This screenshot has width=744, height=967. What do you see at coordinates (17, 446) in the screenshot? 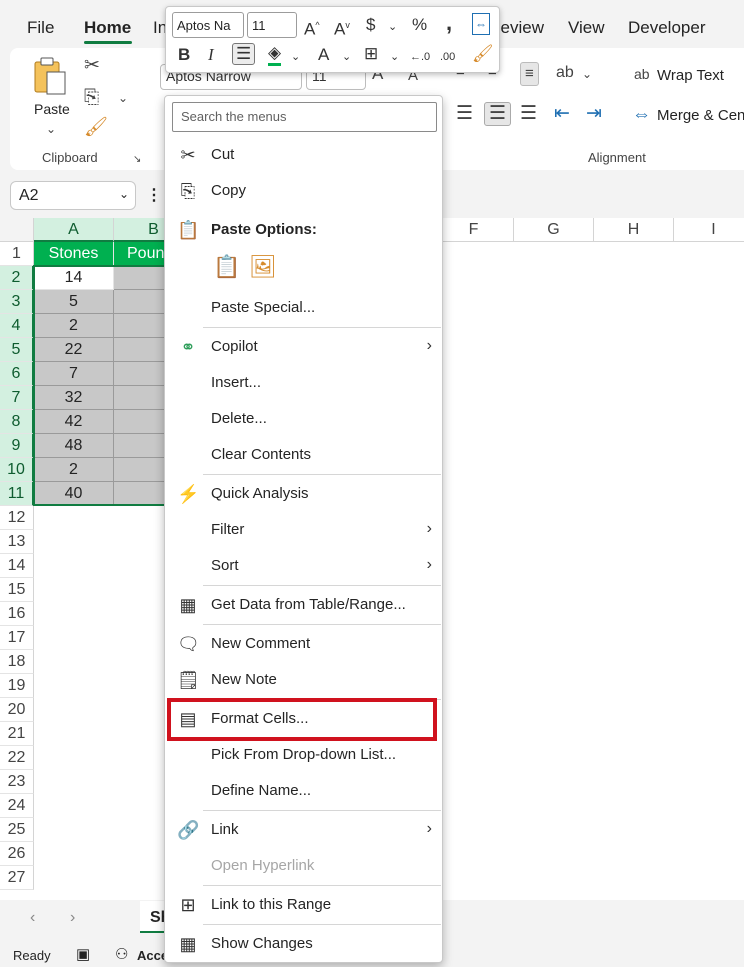
I see `row-header: 9` at bounding box center [17, 446].